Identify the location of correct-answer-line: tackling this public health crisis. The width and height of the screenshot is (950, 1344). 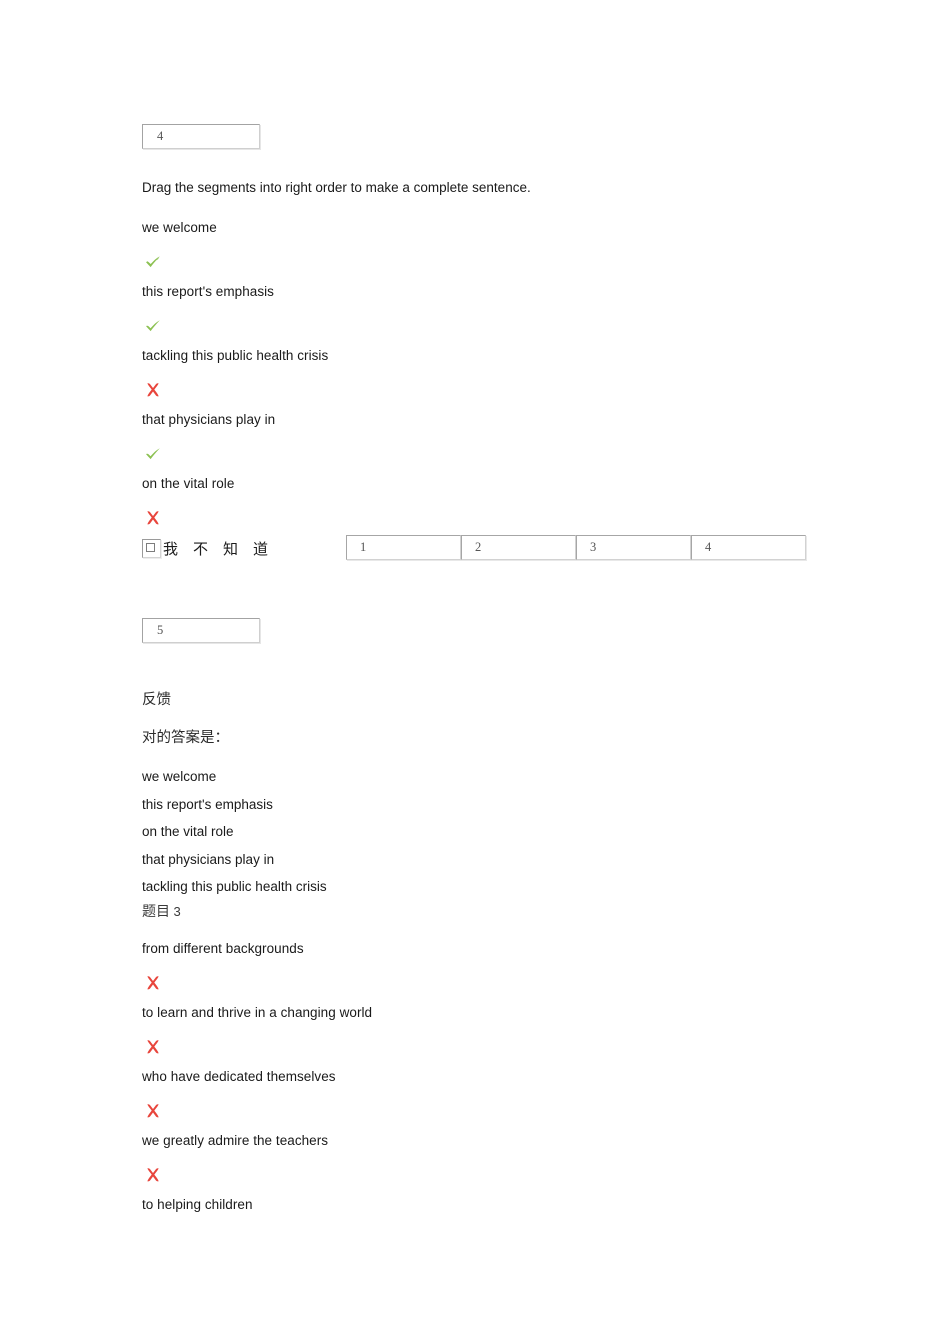
(234, 886).